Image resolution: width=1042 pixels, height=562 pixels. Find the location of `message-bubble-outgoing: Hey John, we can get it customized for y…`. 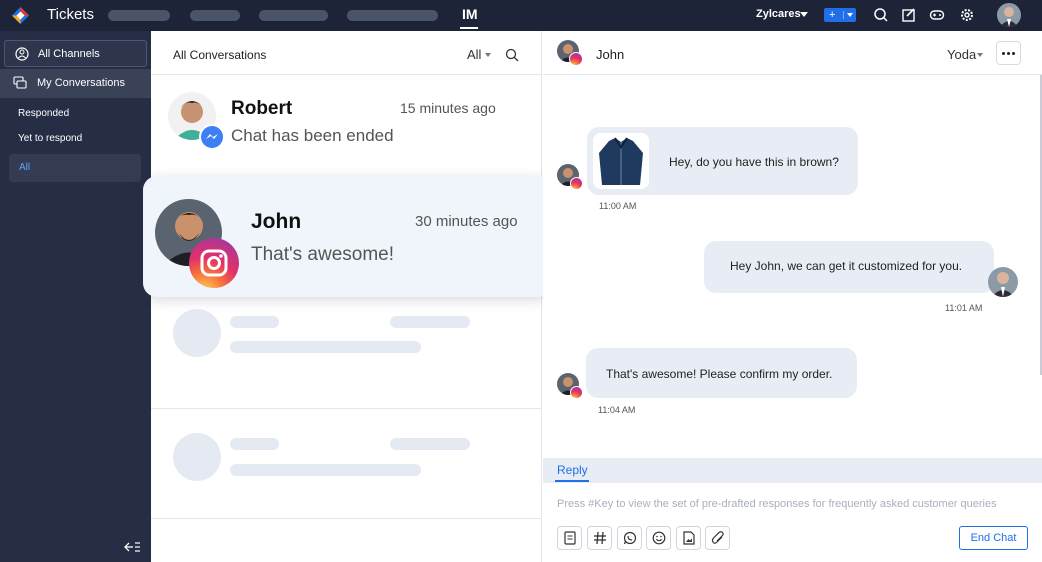

message-bubble-outgoing: Hey John, we can get it customized for y… is located at coordinates (849, 267).